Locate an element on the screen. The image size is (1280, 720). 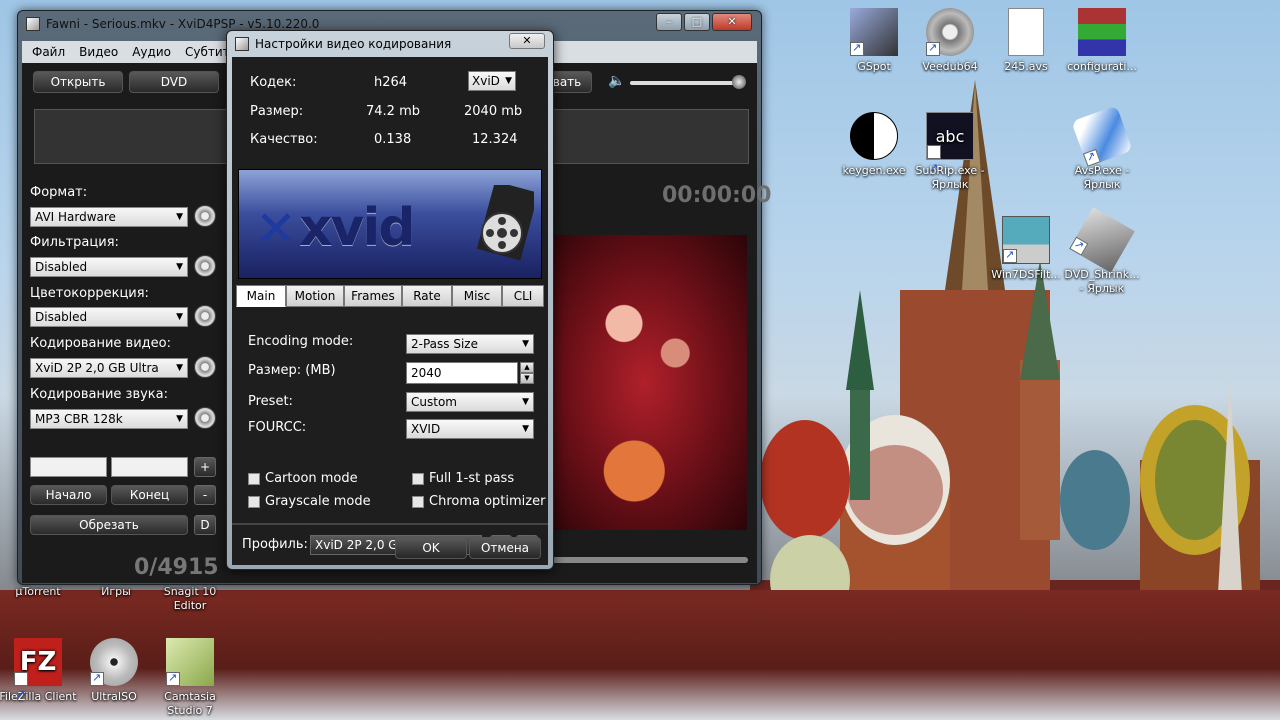
film-reel-icon is located at coordinates (505, 223).